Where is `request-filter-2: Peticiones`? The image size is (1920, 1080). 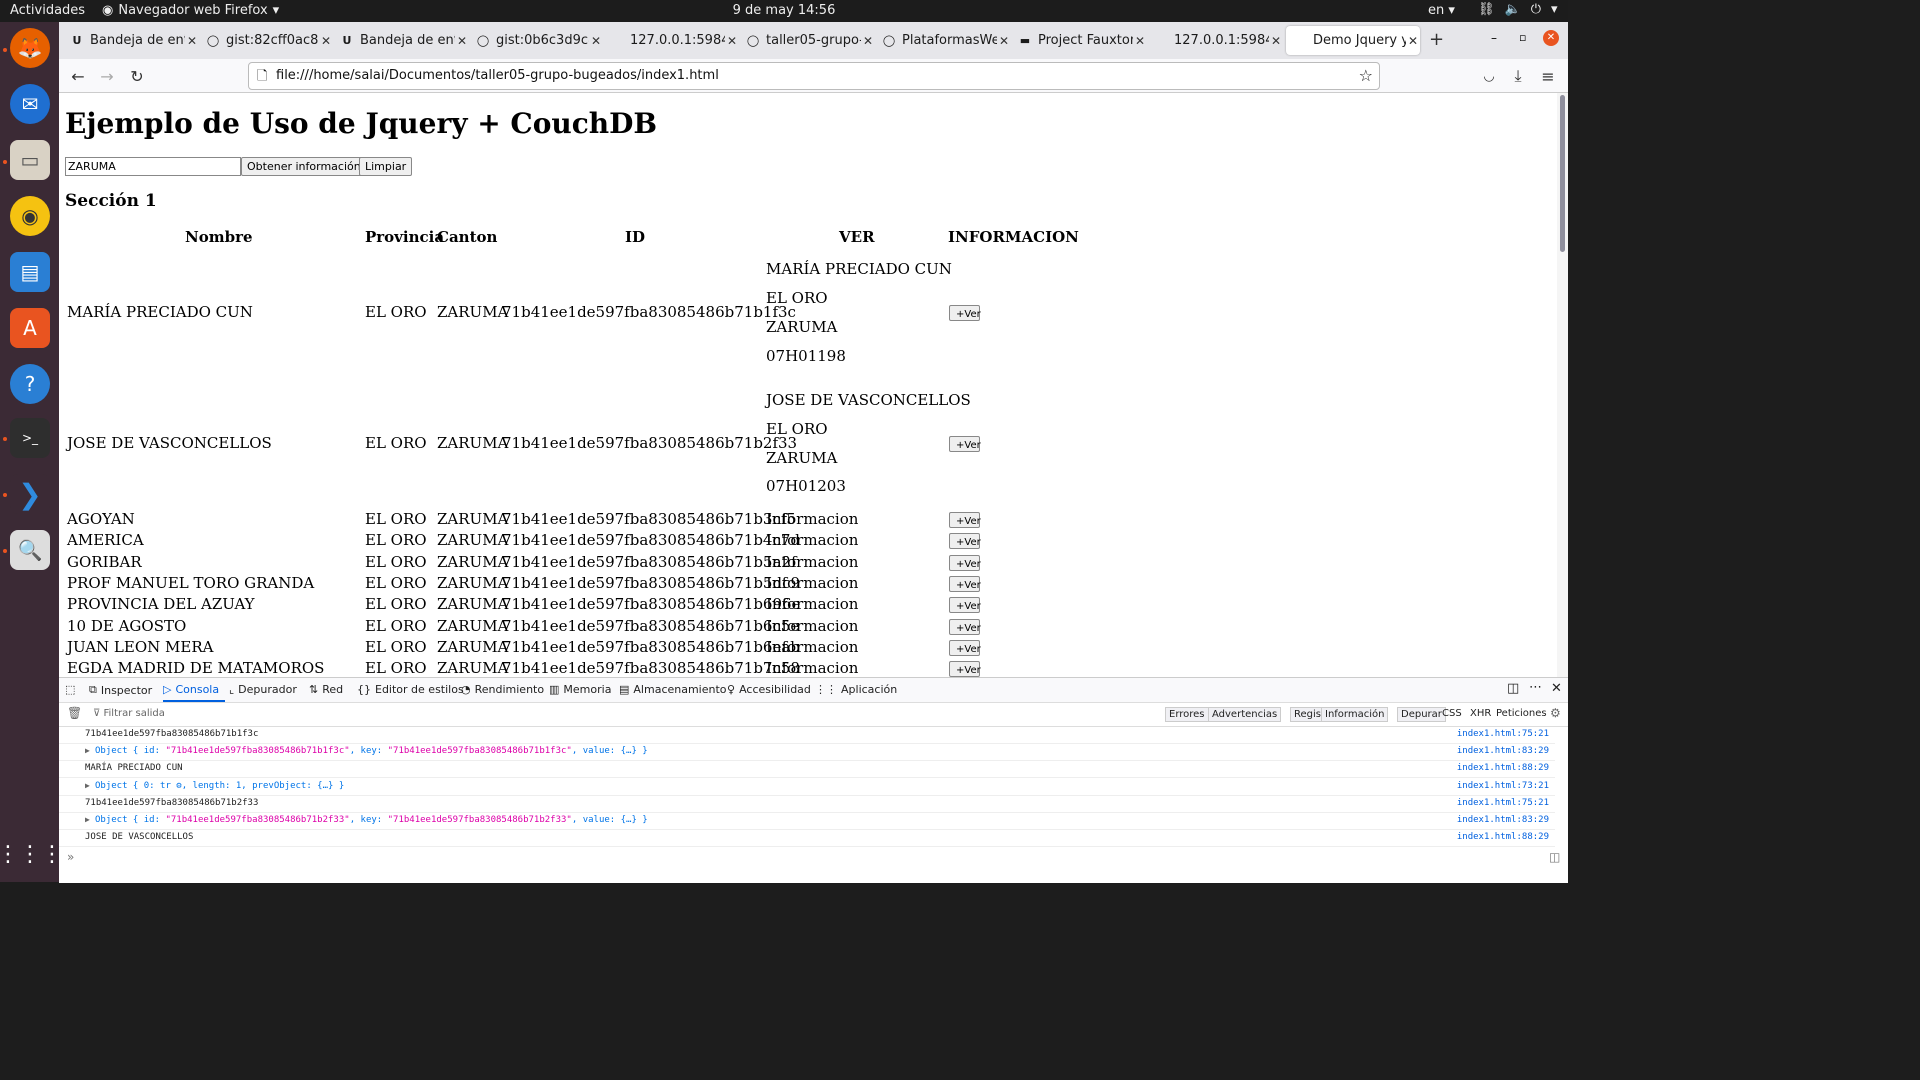 request-filter-2: Peticiones is located at coordinates (1521, 713).